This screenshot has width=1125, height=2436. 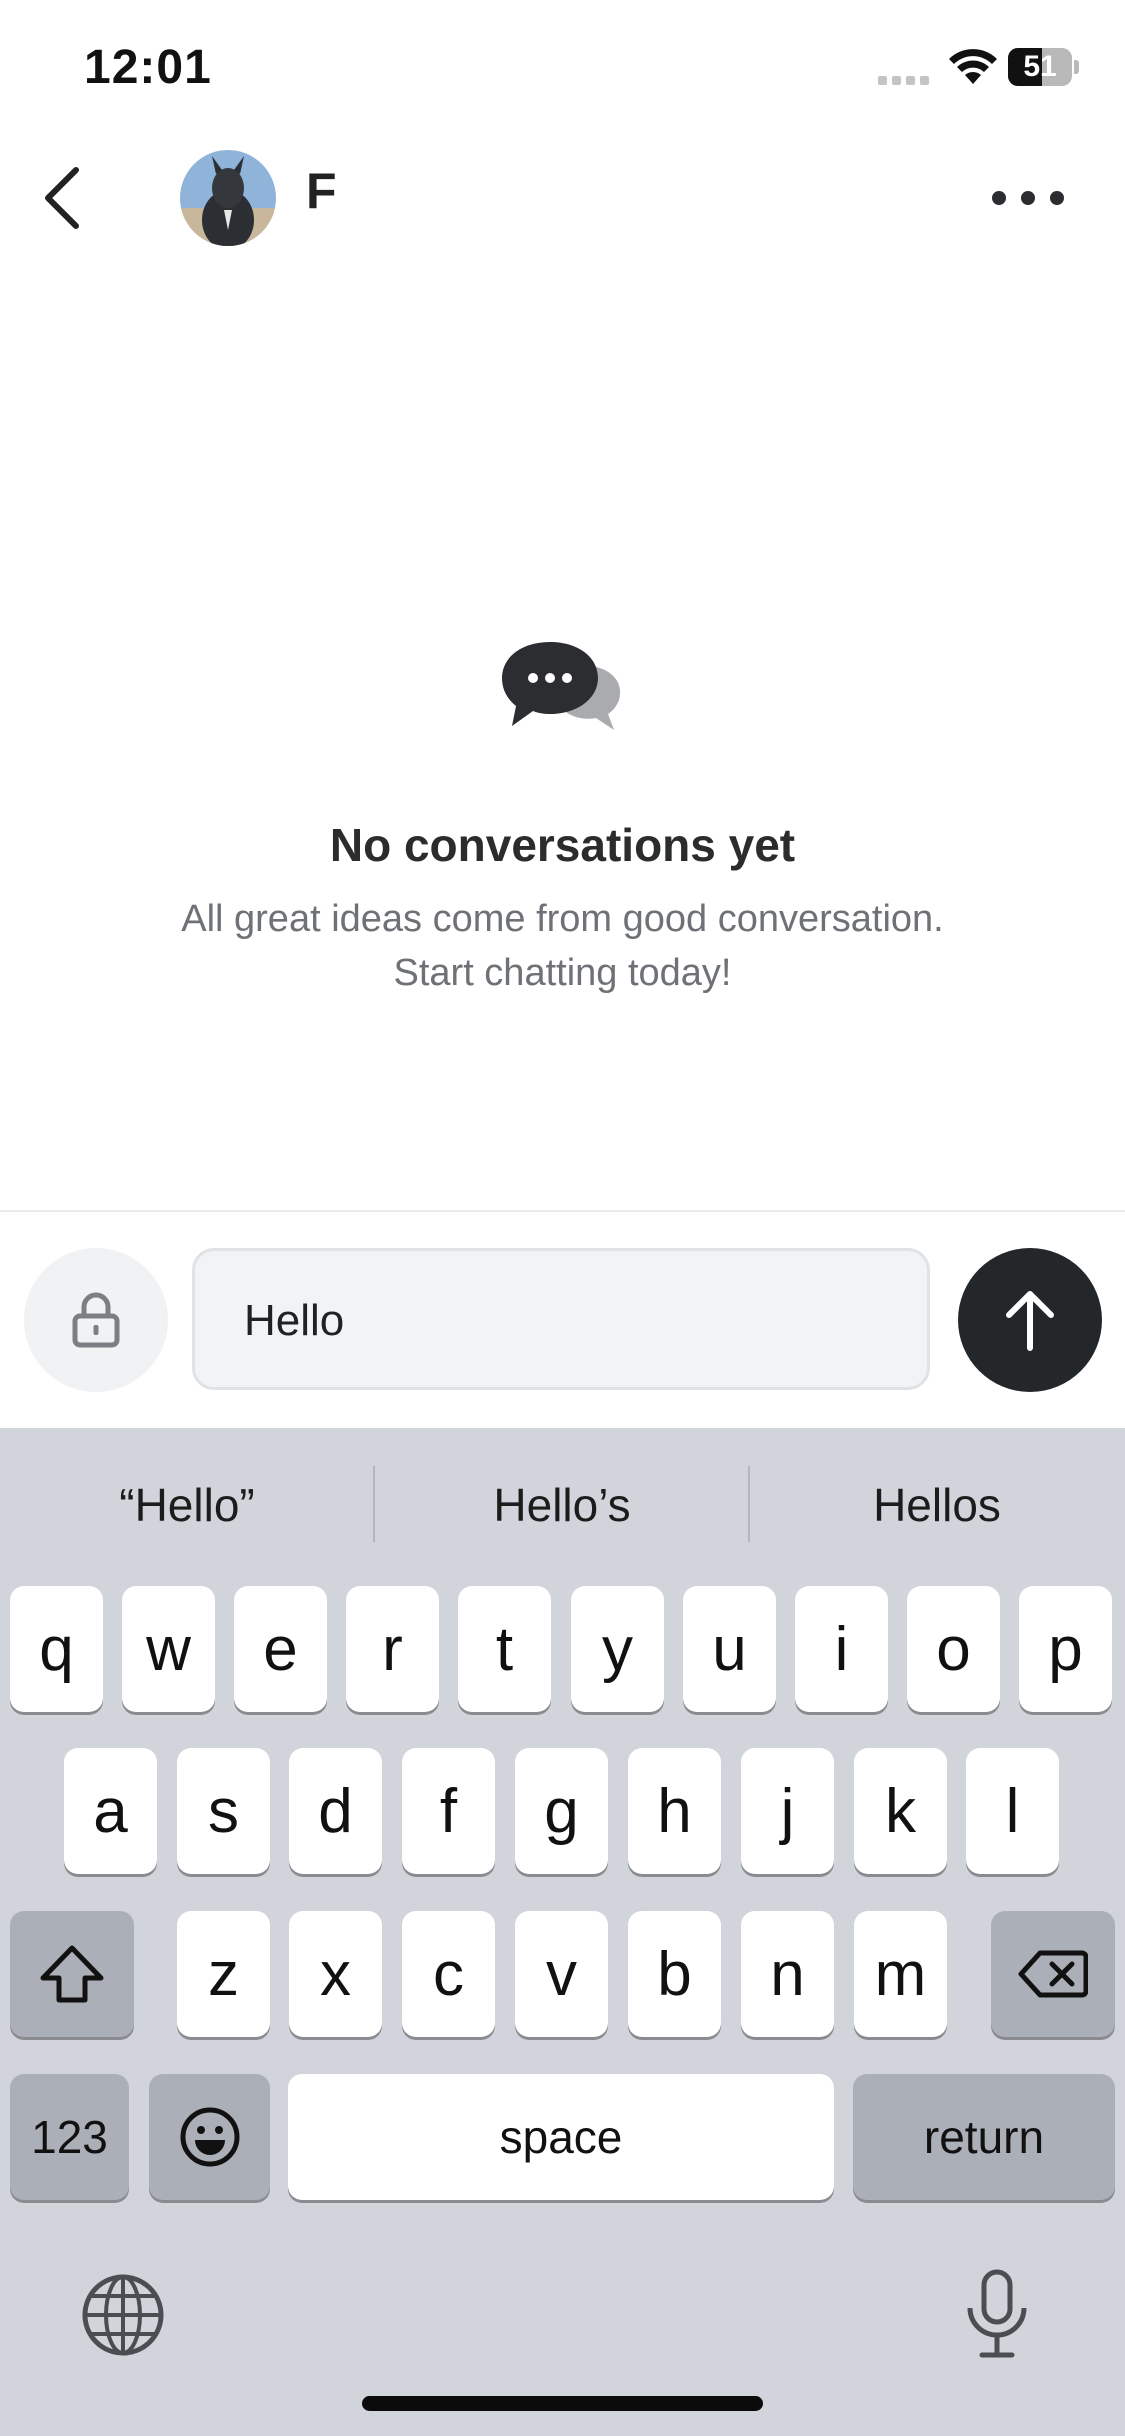 I want to click on key-o: o, so click(x=953, y=1649).